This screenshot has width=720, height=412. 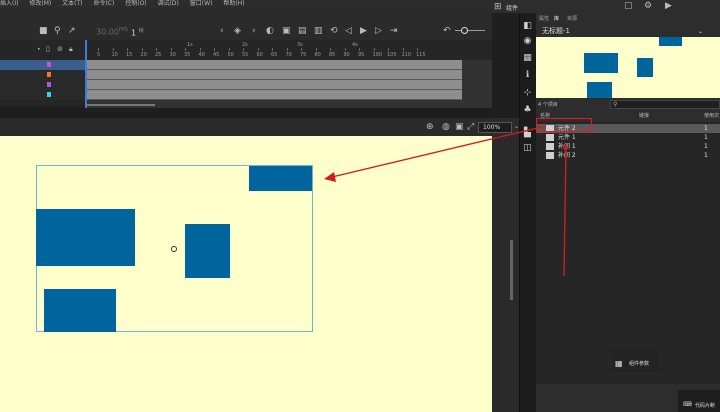 What do you see at coordinates (565, 212) in the screenshot?
I see `annotation-drag-line` at bounding box center [565, 212].